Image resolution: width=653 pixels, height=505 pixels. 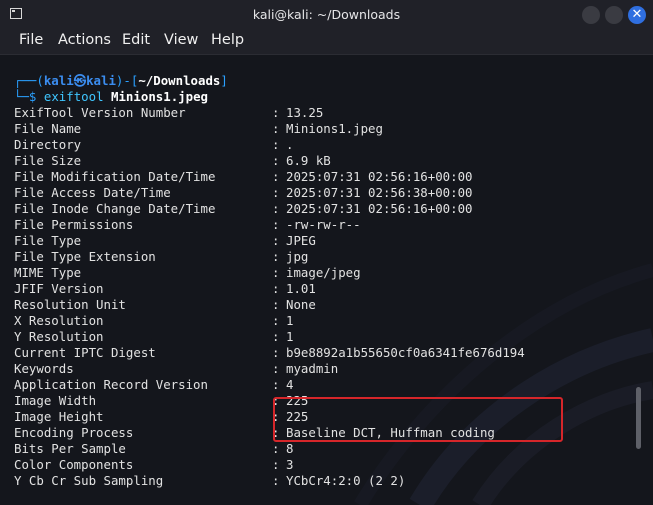 I want to click on menu-help: Help, so click(x=227, y=40).